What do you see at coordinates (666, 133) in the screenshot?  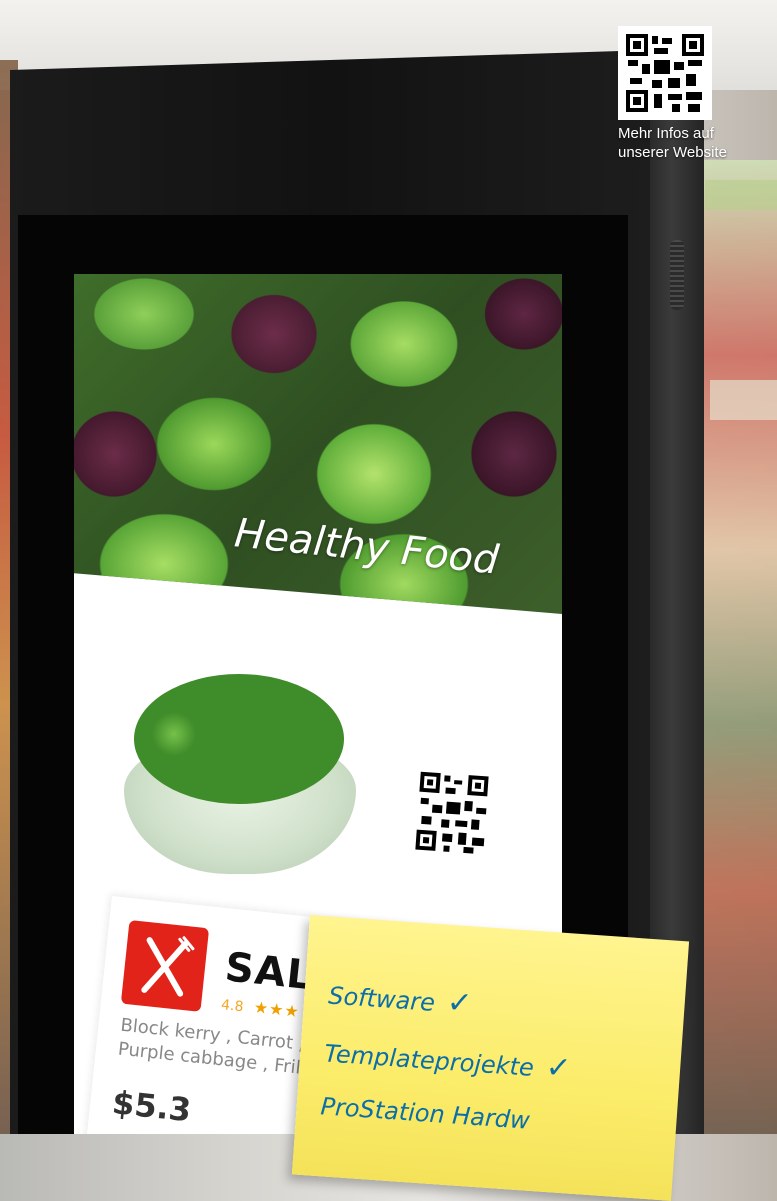 I see `caption-line: Mehr Infos auf` at bounding box center [666, 133].